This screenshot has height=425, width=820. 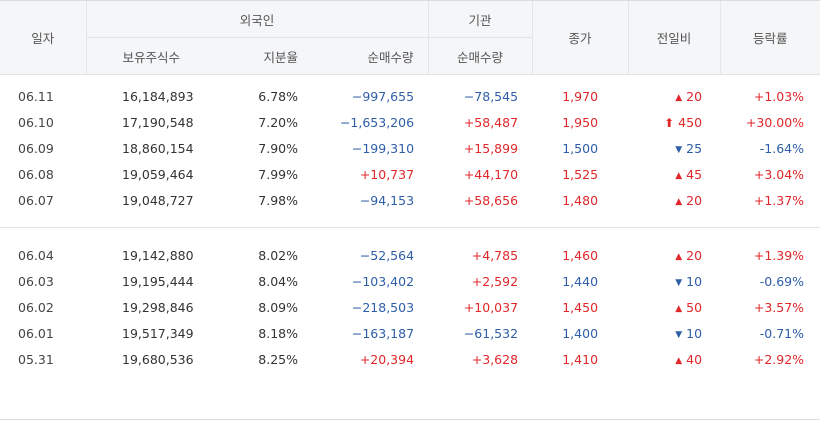 What do you see at coordinates (158, 255) in the screenshot?
I see `holding-cell: 19,142,880` at bounding box center [158, 255].